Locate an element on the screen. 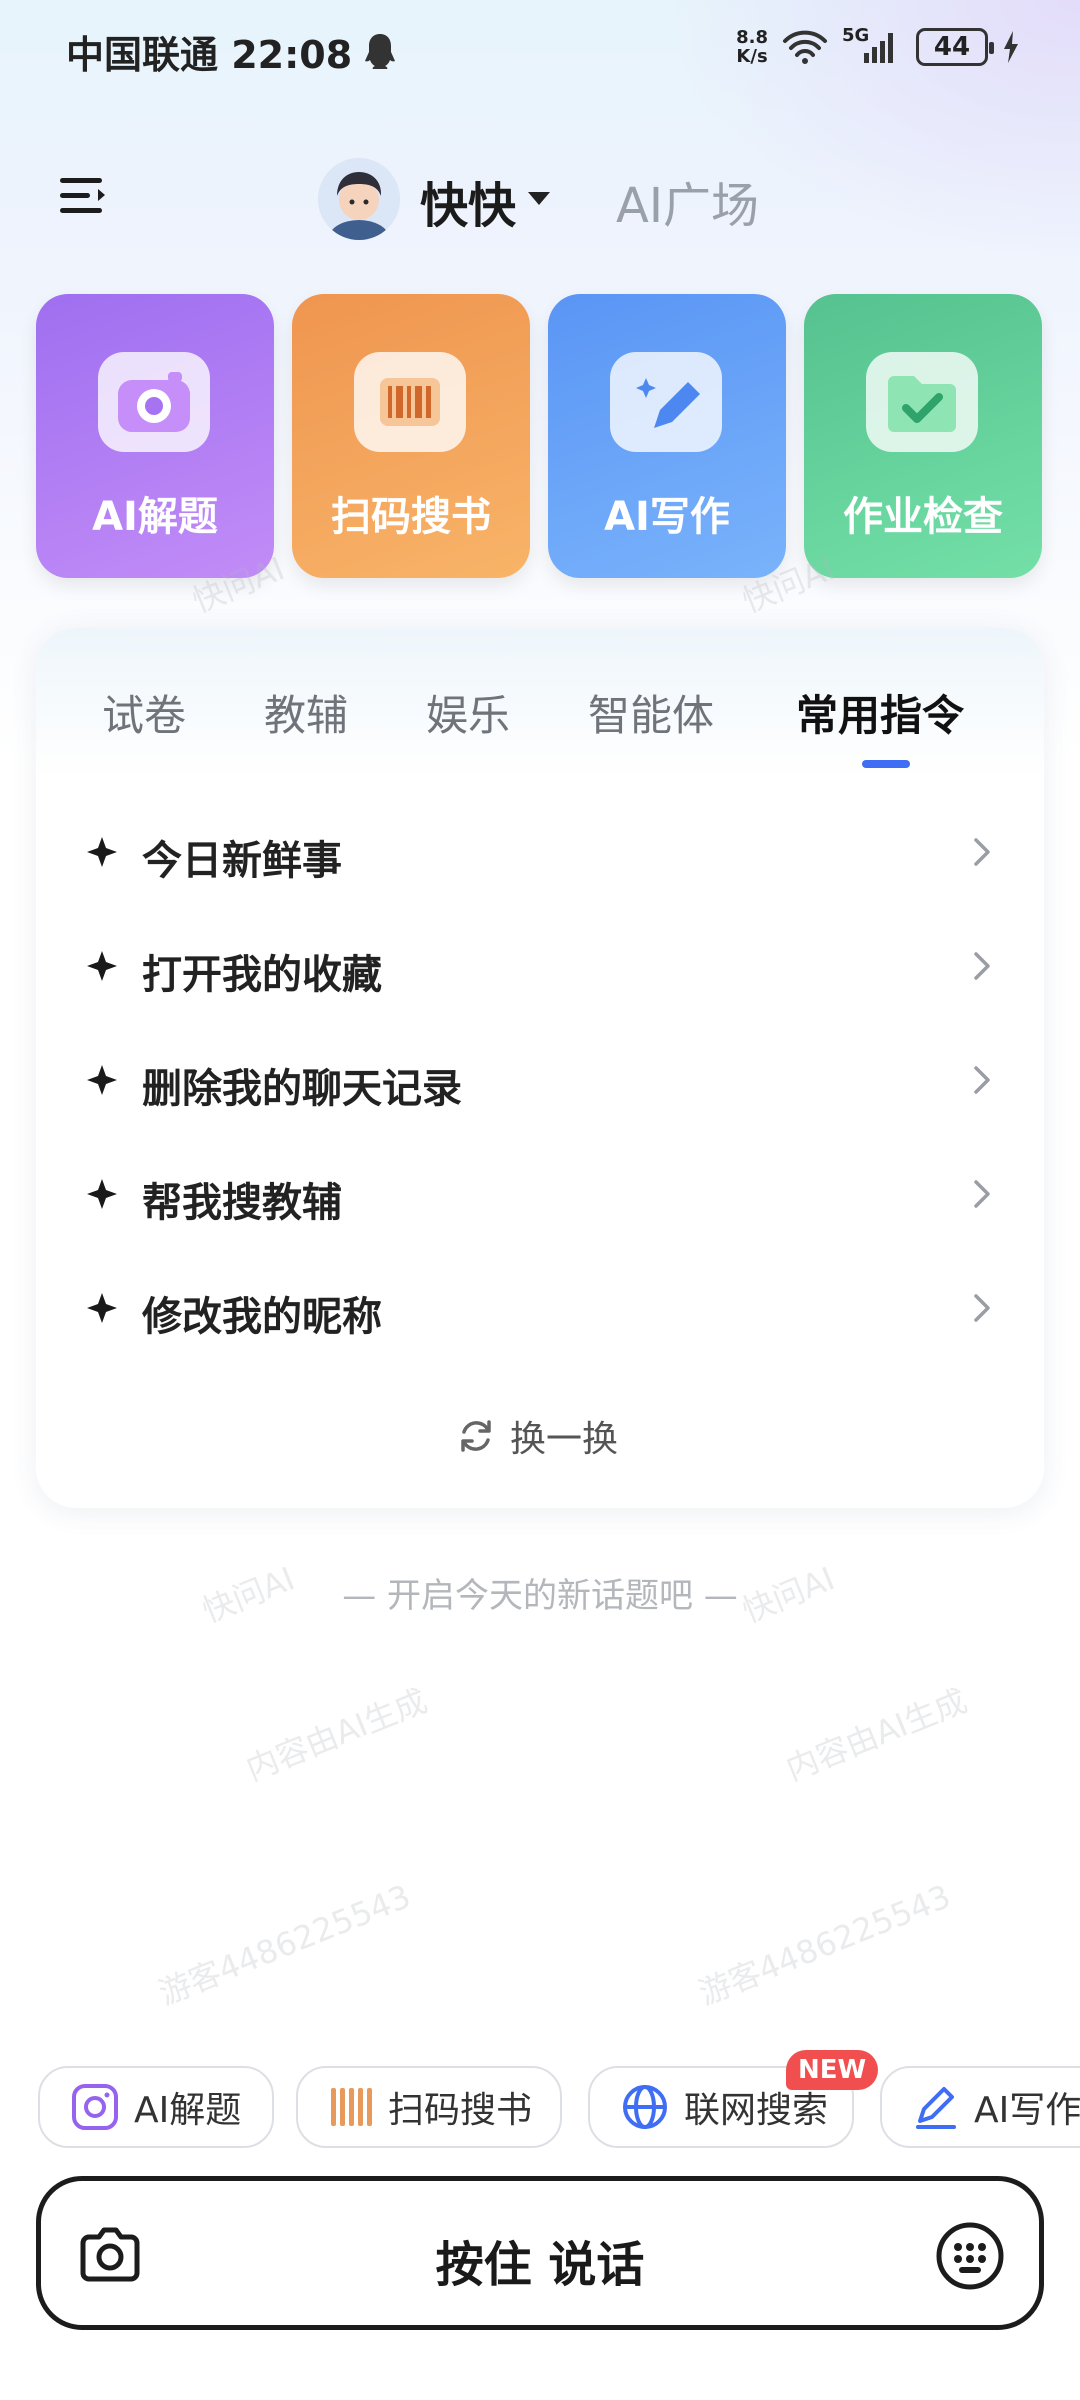 The width and height of the screenshot is (1080, 2400). quick-chips: AI解题 扫码搜书 联网搜索 AI写作 is located at coordinates (540, 2108).